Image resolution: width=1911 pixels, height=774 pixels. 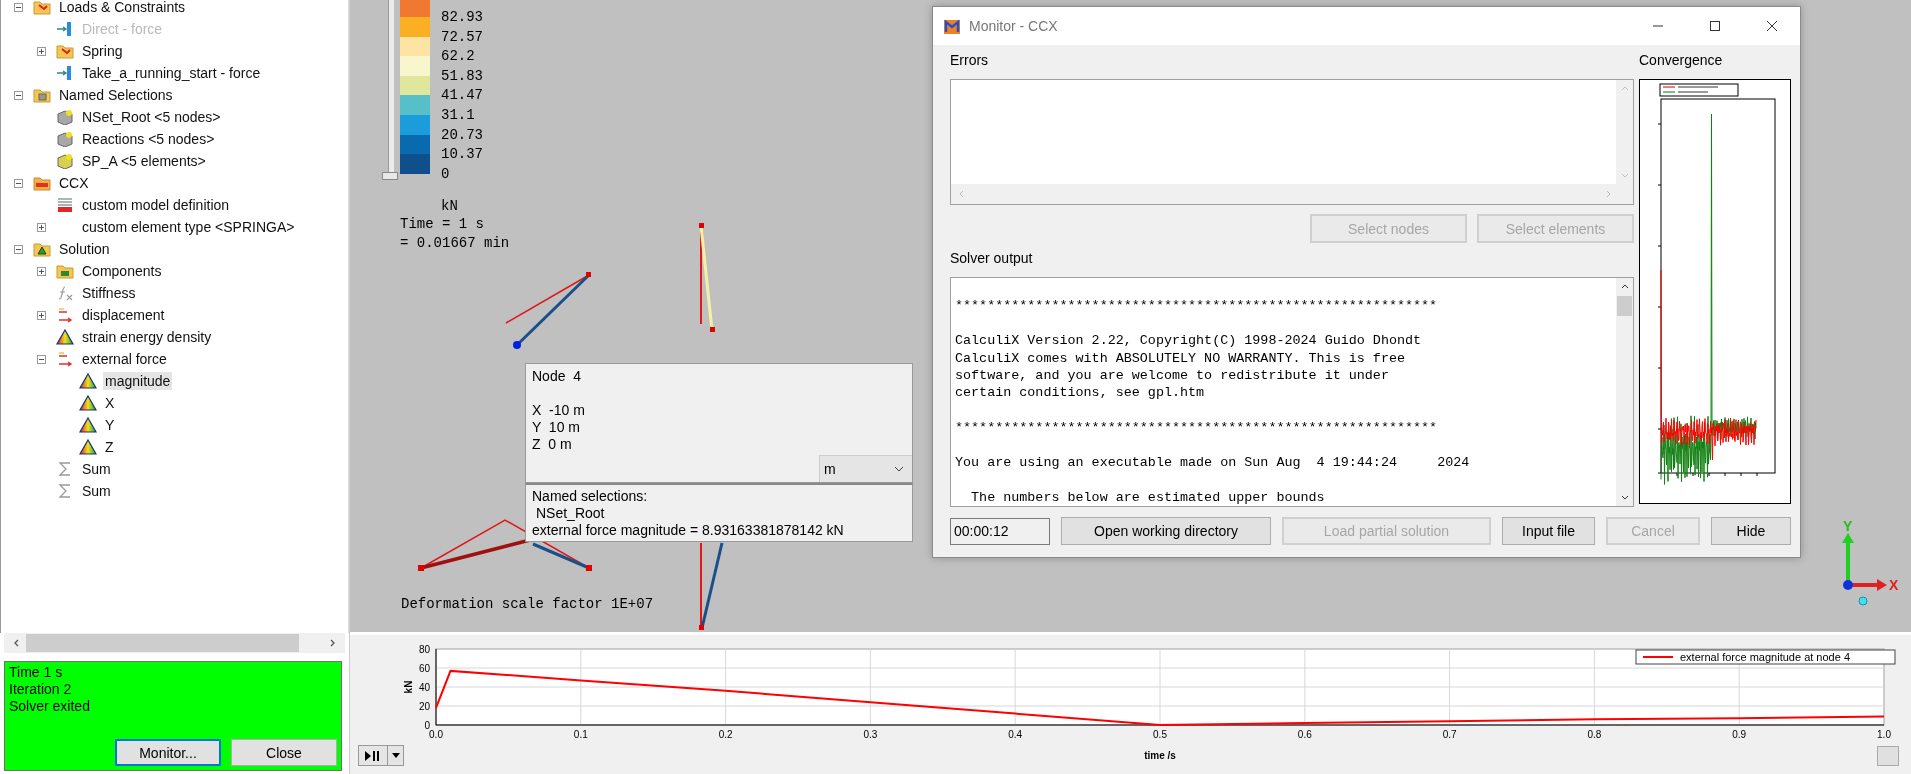 What do you see at coordinates (151, 117) in the screenshot?
I see `tree-item: NSet_Root <5 nodes>` at bounding box center [151, 117].